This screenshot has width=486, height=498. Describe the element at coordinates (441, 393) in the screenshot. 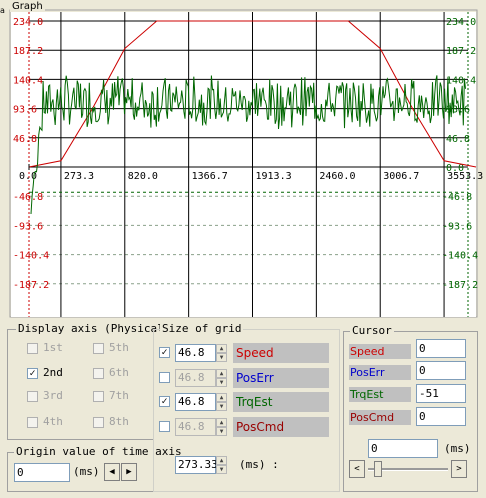

I see `cursor-trqest-value: -51` at that location.